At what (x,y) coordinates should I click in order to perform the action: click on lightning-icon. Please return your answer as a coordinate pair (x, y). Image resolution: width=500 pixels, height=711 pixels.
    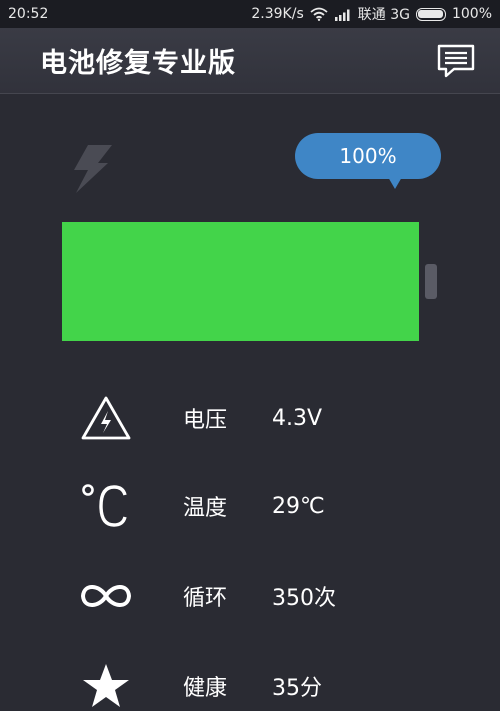
    Looking at the image, I should click on (92, 171).